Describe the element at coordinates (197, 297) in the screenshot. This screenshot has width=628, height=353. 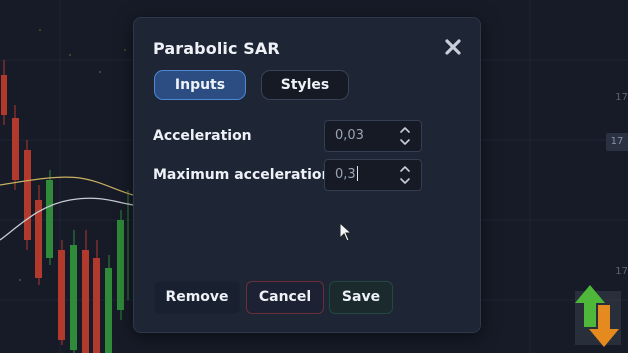
I see `remove-button: Remove` at that location.